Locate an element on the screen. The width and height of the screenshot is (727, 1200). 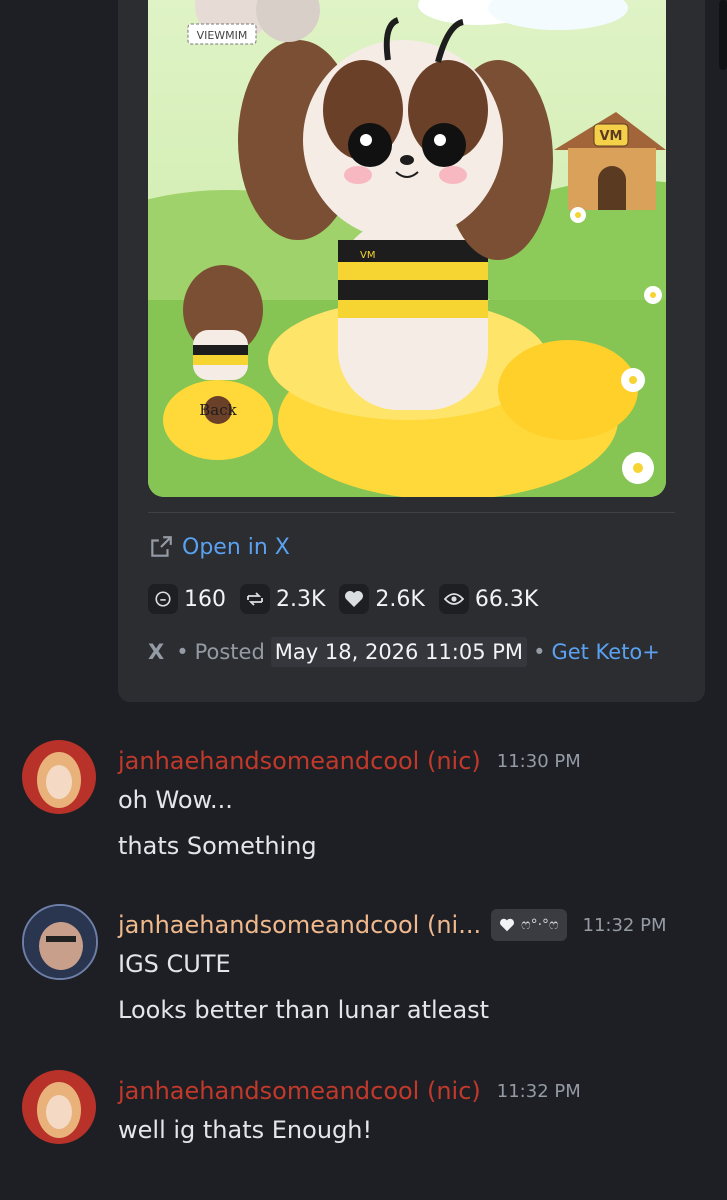
retweet-count: 2.3K is located at coordinates (301, 599).